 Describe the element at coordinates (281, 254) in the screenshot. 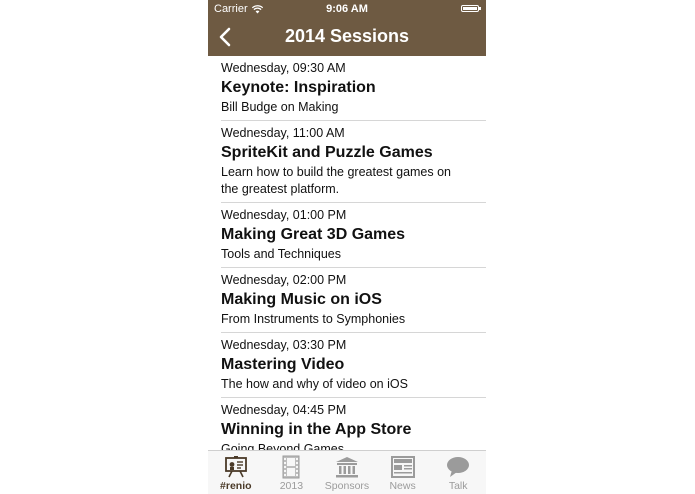

I see `session-subtitle: Tools and Techniques` at that location.